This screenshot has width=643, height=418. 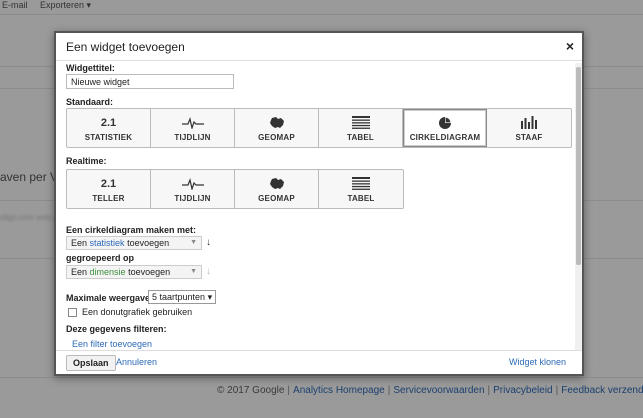 What do you see at coordinates (578, 166) in the screenshot?
I see `scrollbar-thumb` at bounding box center [578, 166].